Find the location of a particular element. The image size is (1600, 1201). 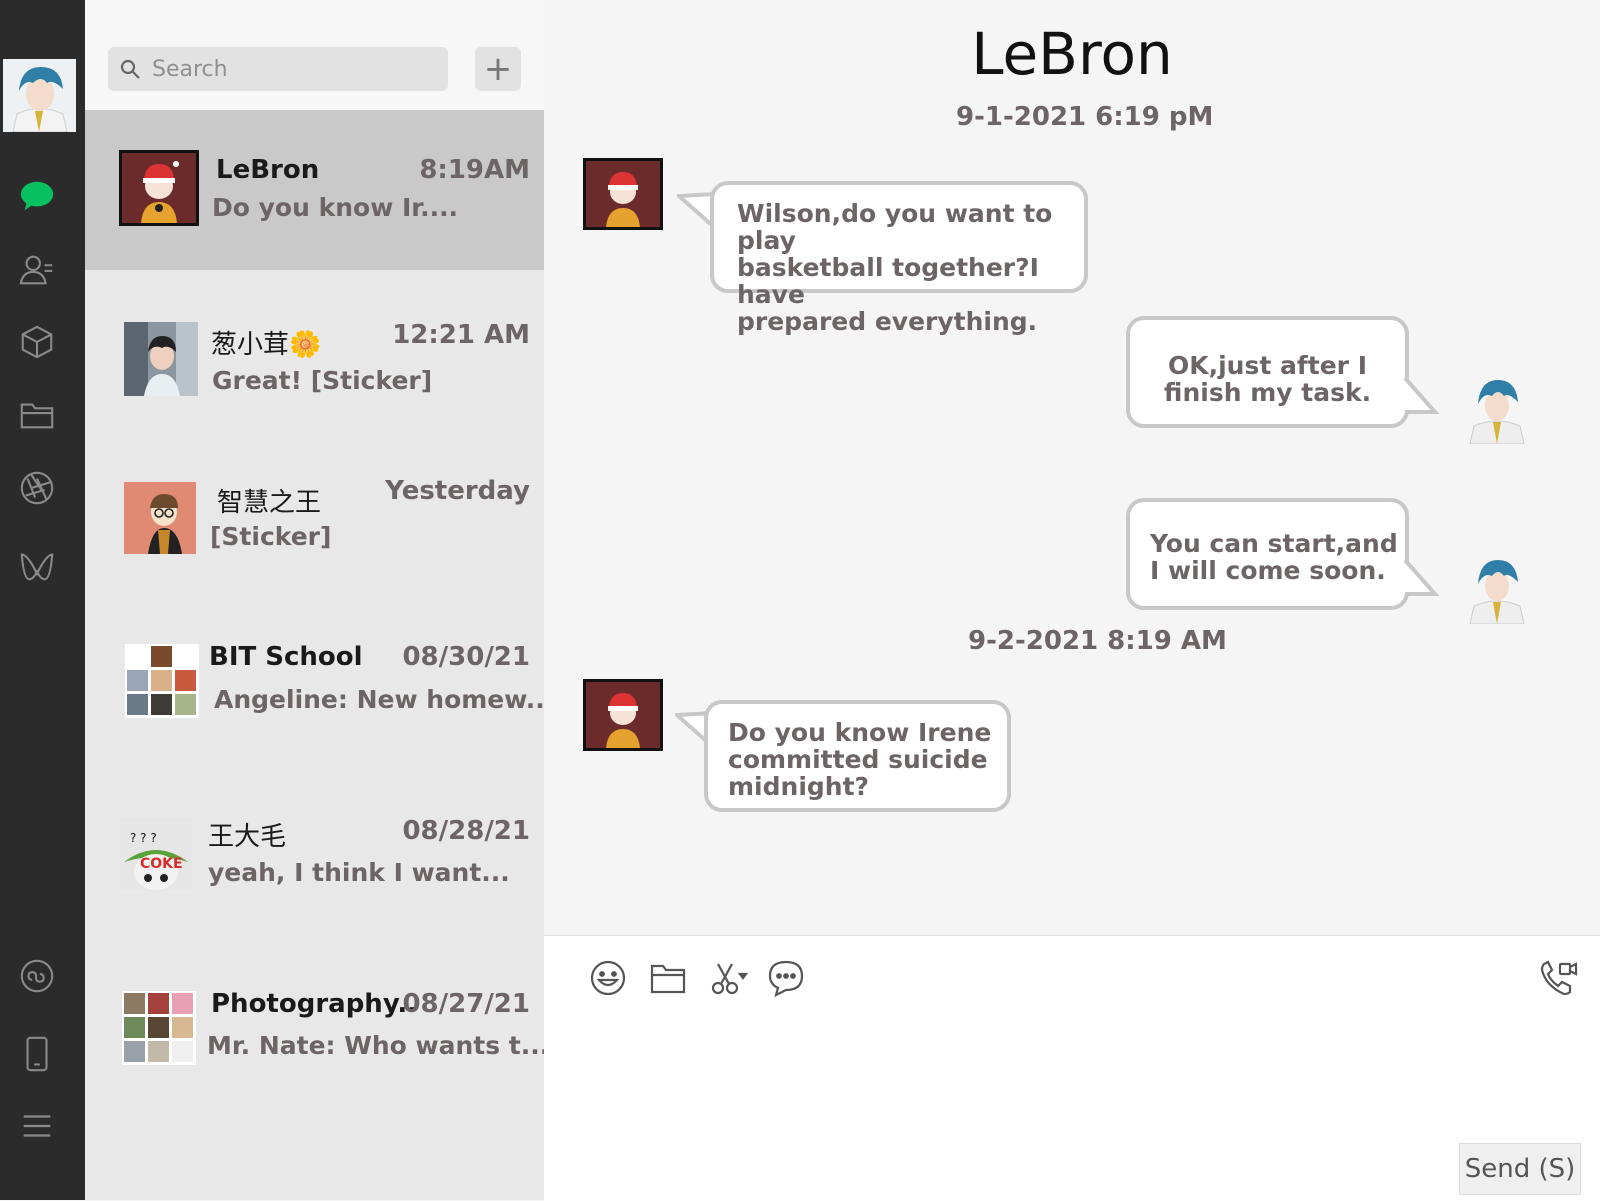

chat-time: Yesterday is located at coordinates (457, 491).